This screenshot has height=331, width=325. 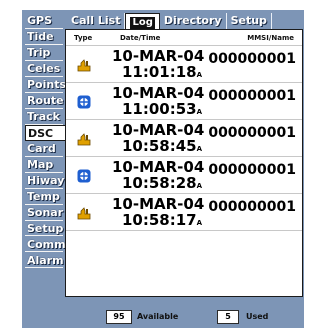 What do you see at coordinates (44, 52) in the screenshot?
I see `sidebar-item-trip: Trip` at bounding box center [44, 52].